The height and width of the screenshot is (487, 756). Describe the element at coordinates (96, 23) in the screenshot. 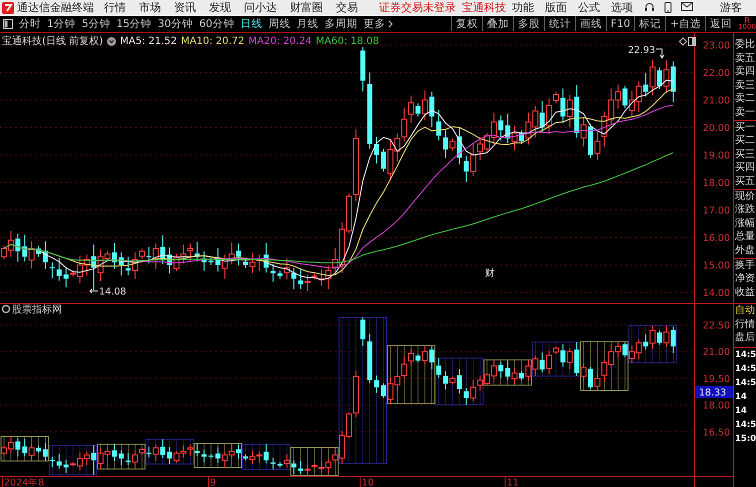

I see `period-tab: 5分钟` at that location.